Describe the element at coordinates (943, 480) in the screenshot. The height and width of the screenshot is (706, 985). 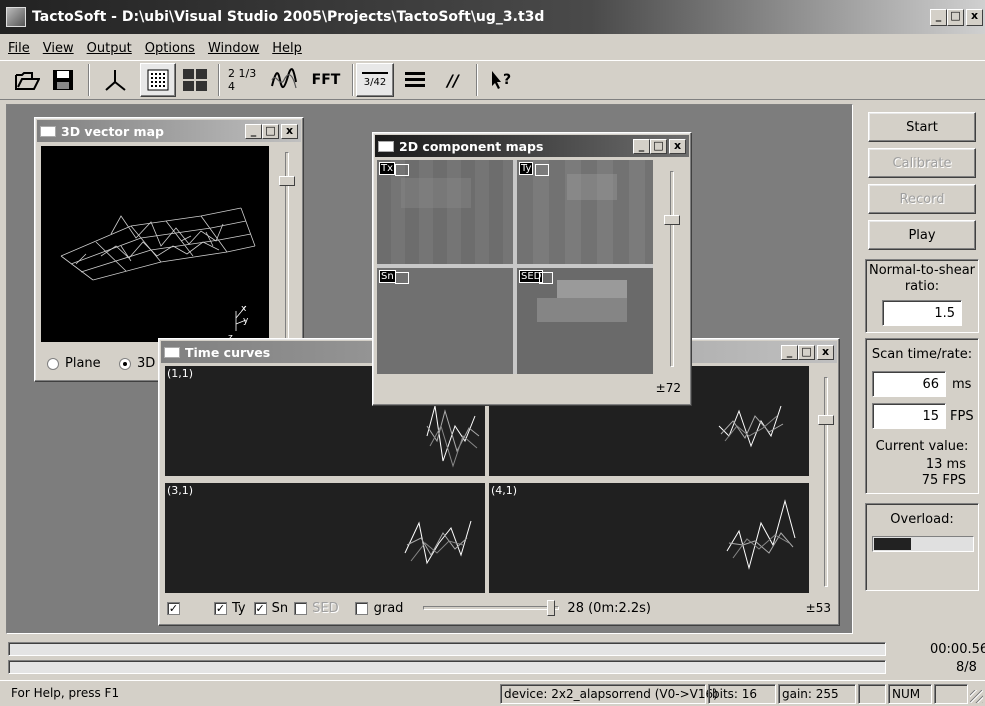
I see `current-fps: 75 FPS` at that location.